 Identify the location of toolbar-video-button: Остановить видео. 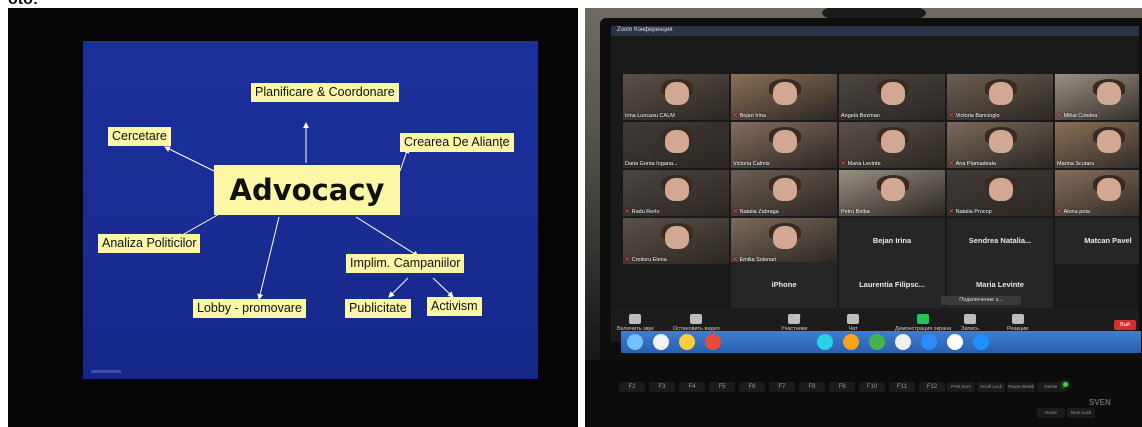
(696, 323).